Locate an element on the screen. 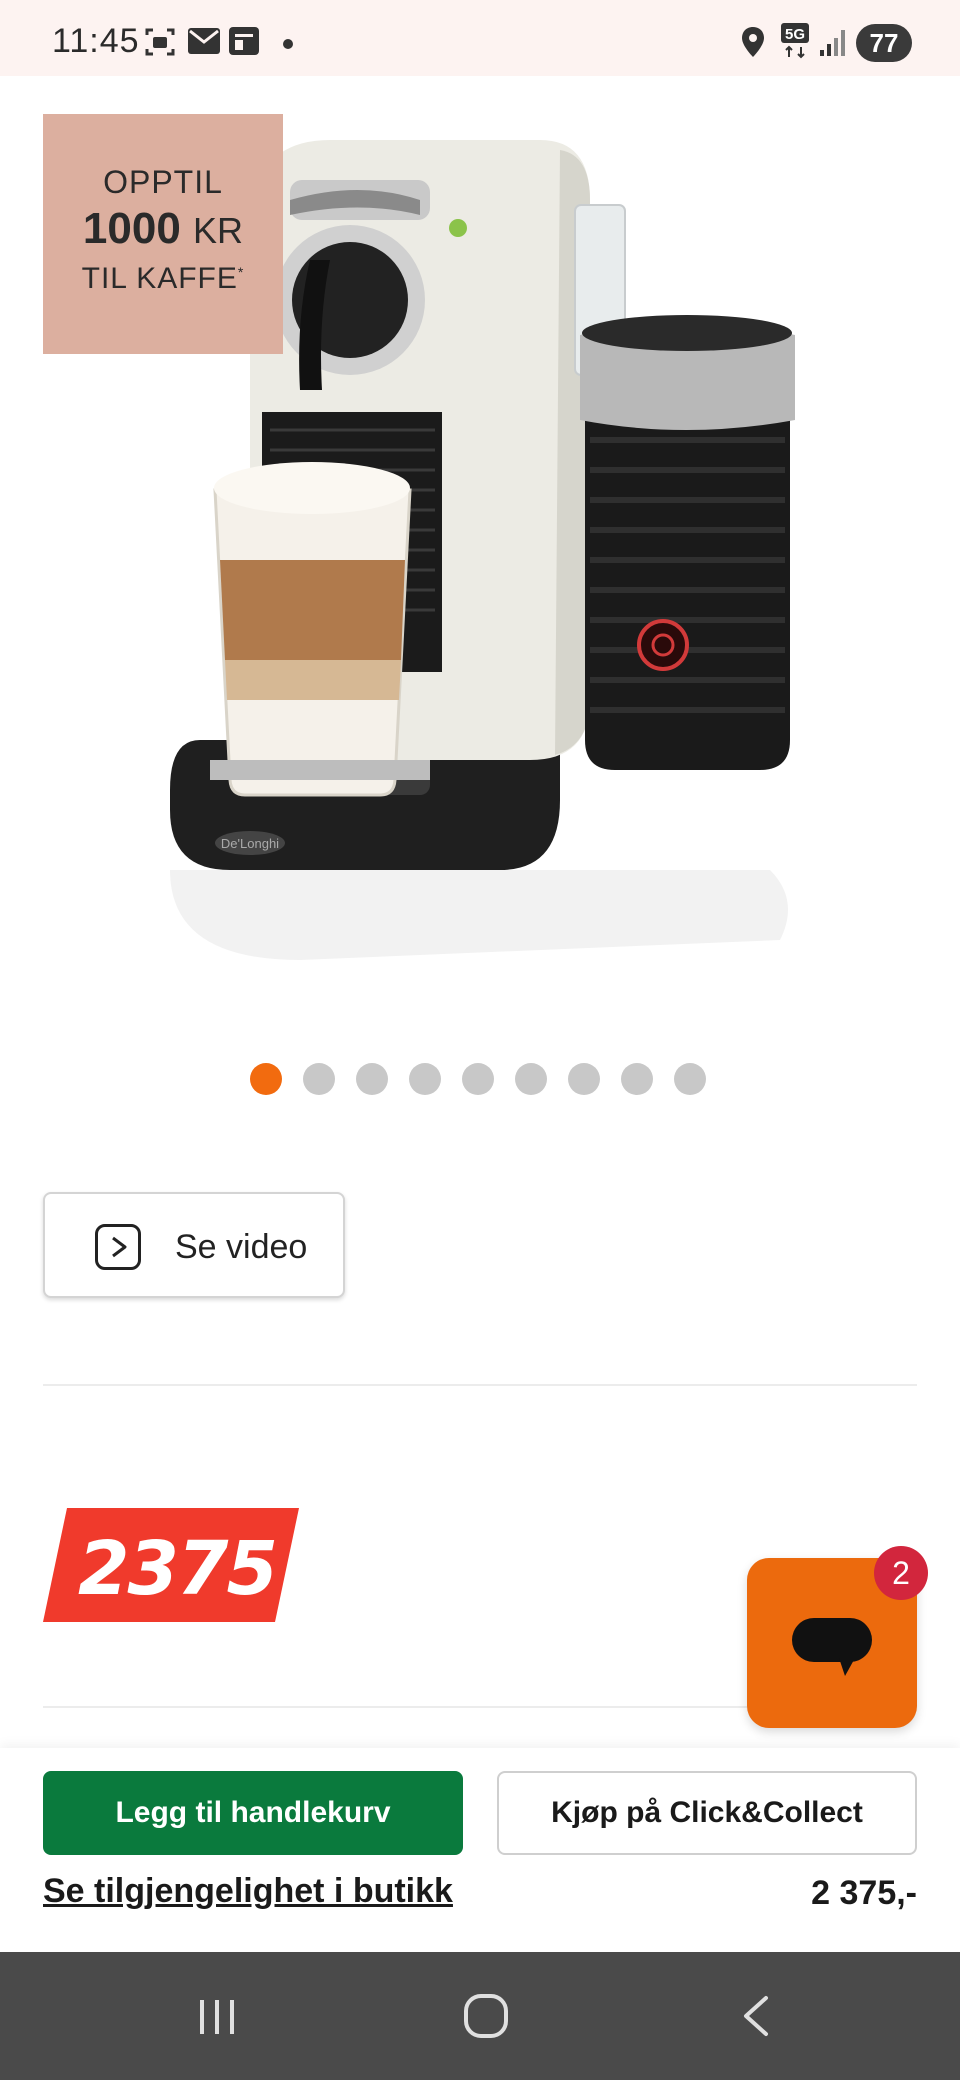 The height and width of the screenshot is (2080, 960). network-5g-icon: 5G is located at coordinates (795, 41).